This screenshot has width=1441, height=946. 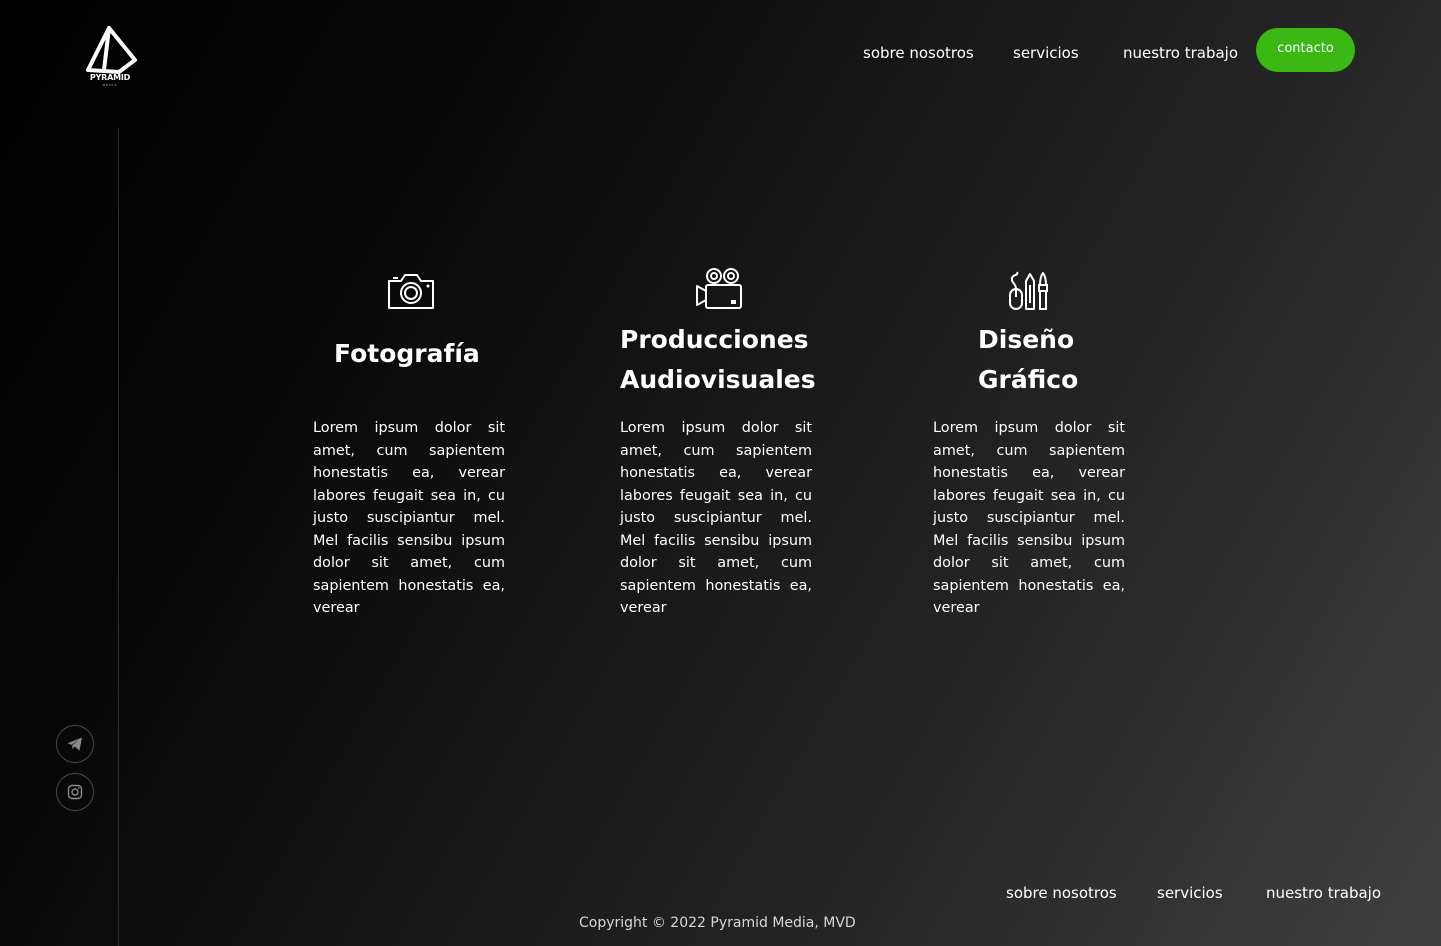 I want to click on footer-link-servicios: servicios, so click(x=1190, y=893).